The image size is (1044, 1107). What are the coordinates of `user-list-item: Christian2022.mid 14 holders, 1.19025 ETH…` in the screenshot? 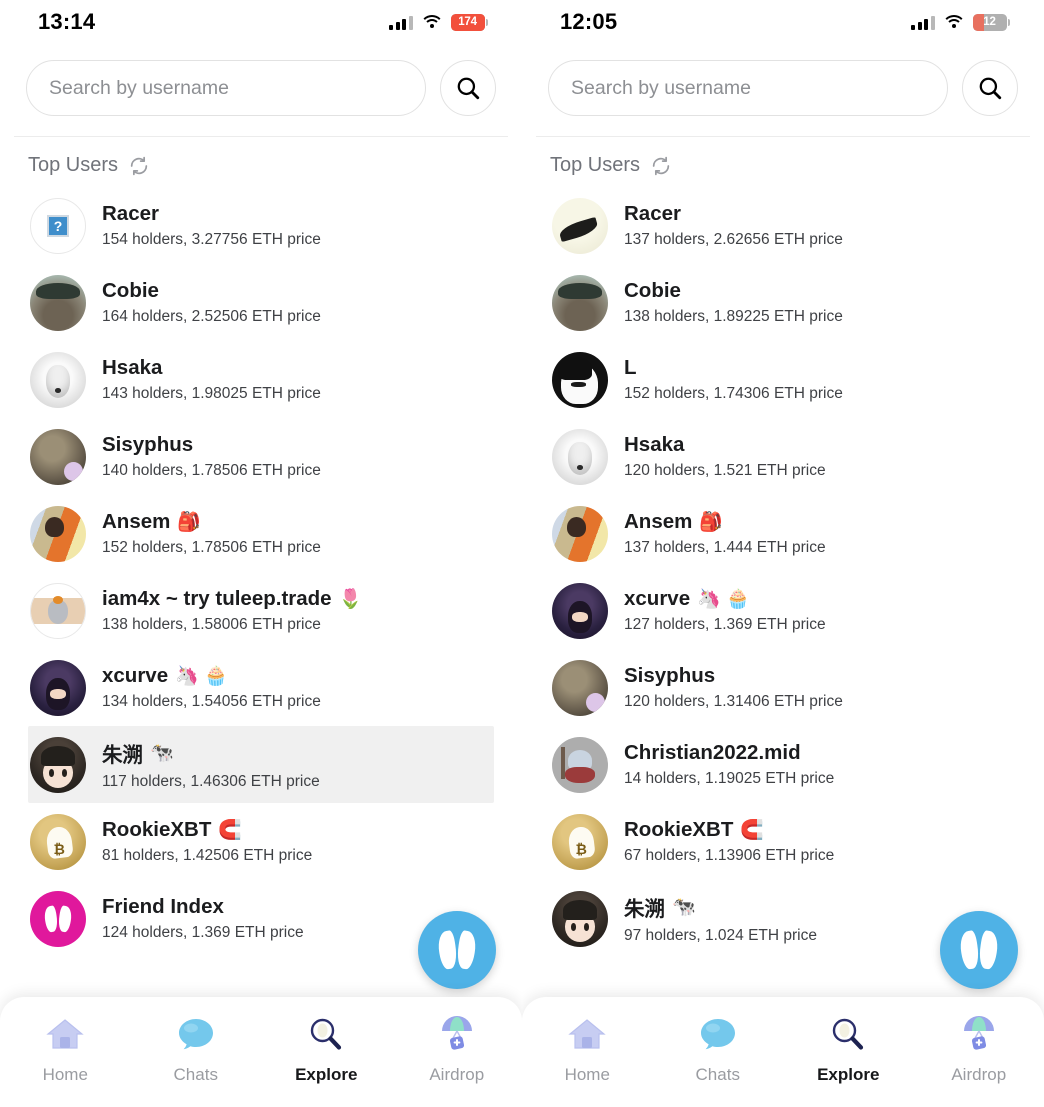 It's located at (783, 764).